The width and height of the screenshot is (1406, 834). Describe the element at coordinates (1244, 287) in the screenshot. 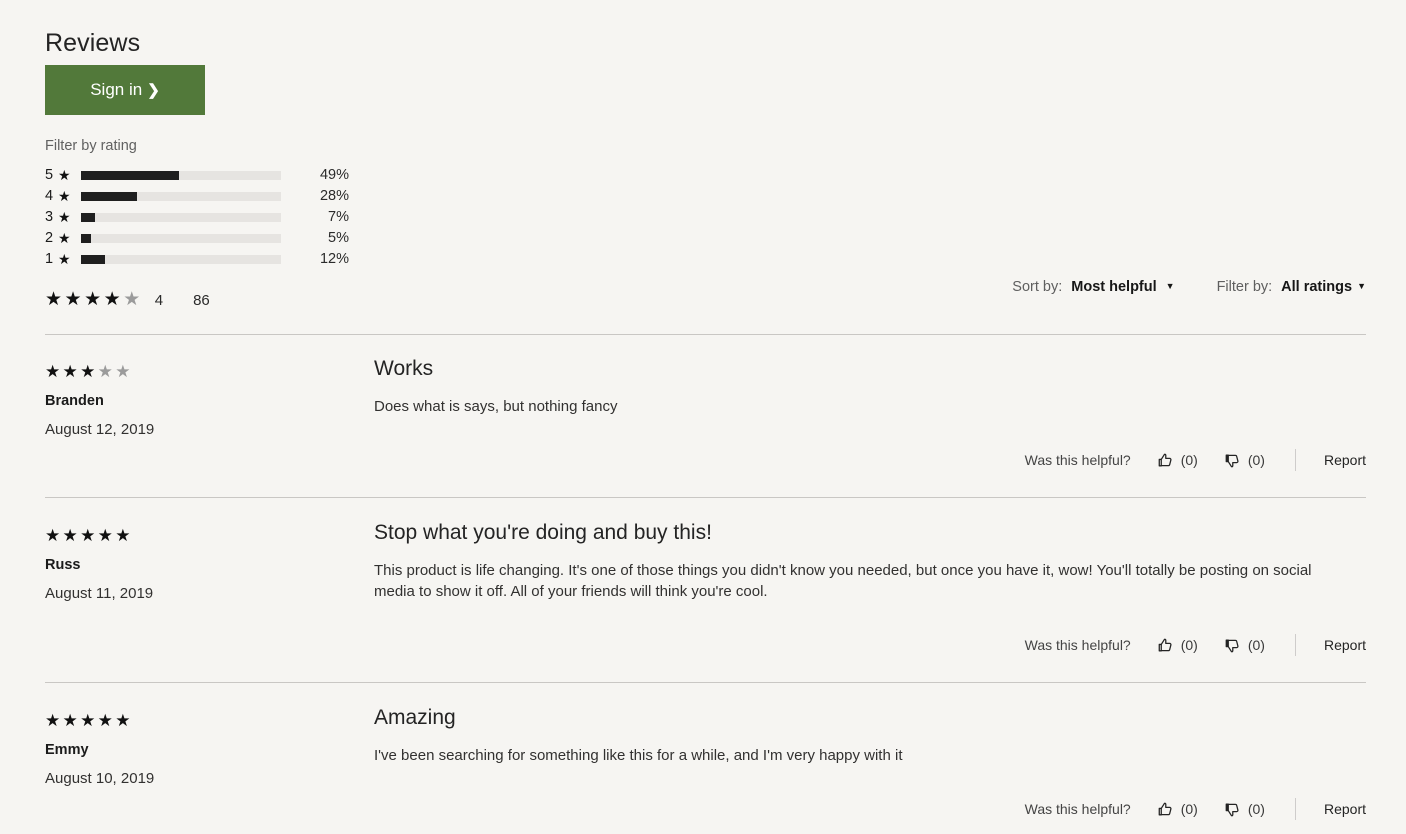

I see `filter-by-label: Filter by:` at that location.